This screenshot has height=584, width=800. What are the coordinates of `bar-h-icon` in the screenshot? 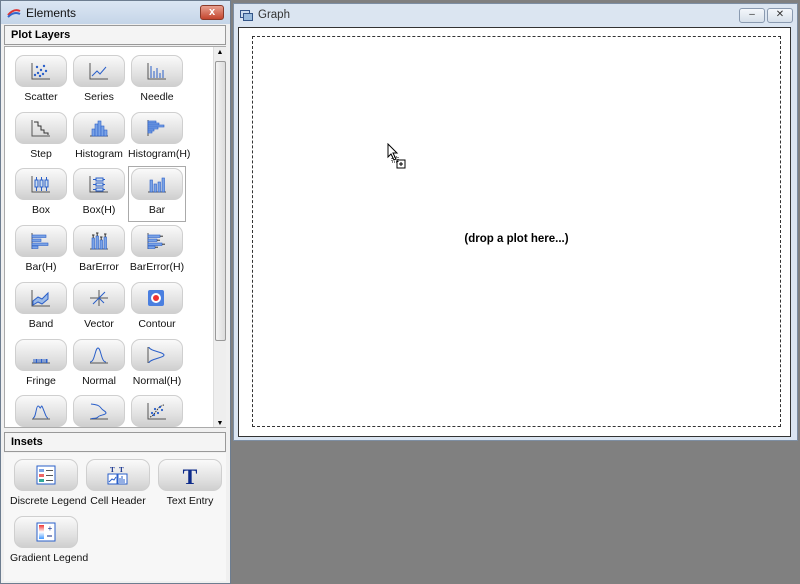 It's located at (40, 241).